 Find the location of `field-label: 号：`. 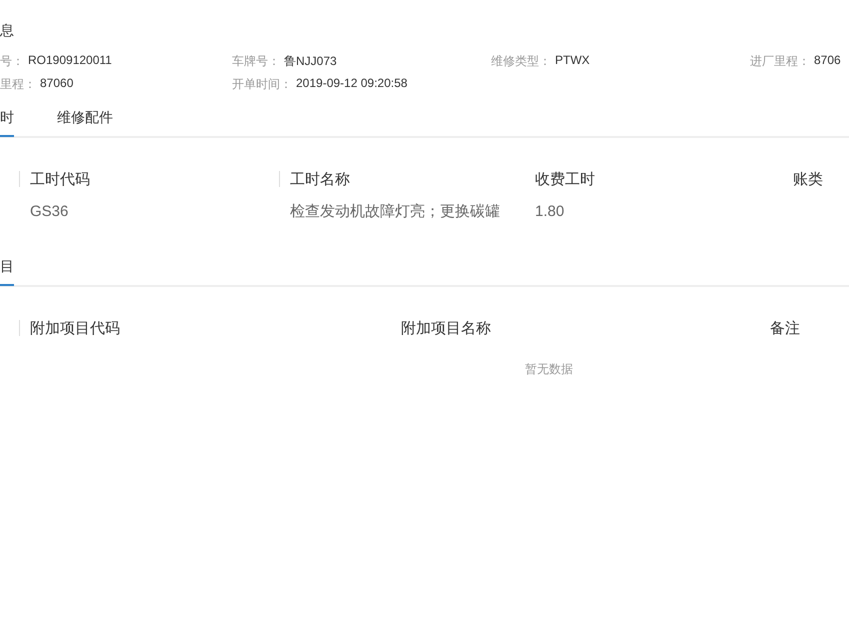

field-label: 号： is located at coordinates (12, 61).